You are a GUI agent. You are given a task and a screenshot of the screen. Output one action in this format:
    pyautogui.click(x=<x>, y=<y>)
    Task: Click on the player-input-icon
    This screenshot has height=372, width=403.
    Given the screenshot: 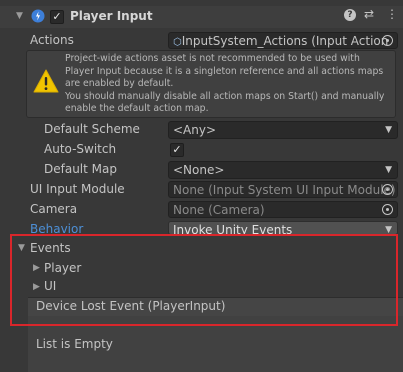 What is the action you would take?
    pyautogui.click(x=38, y=16)
    